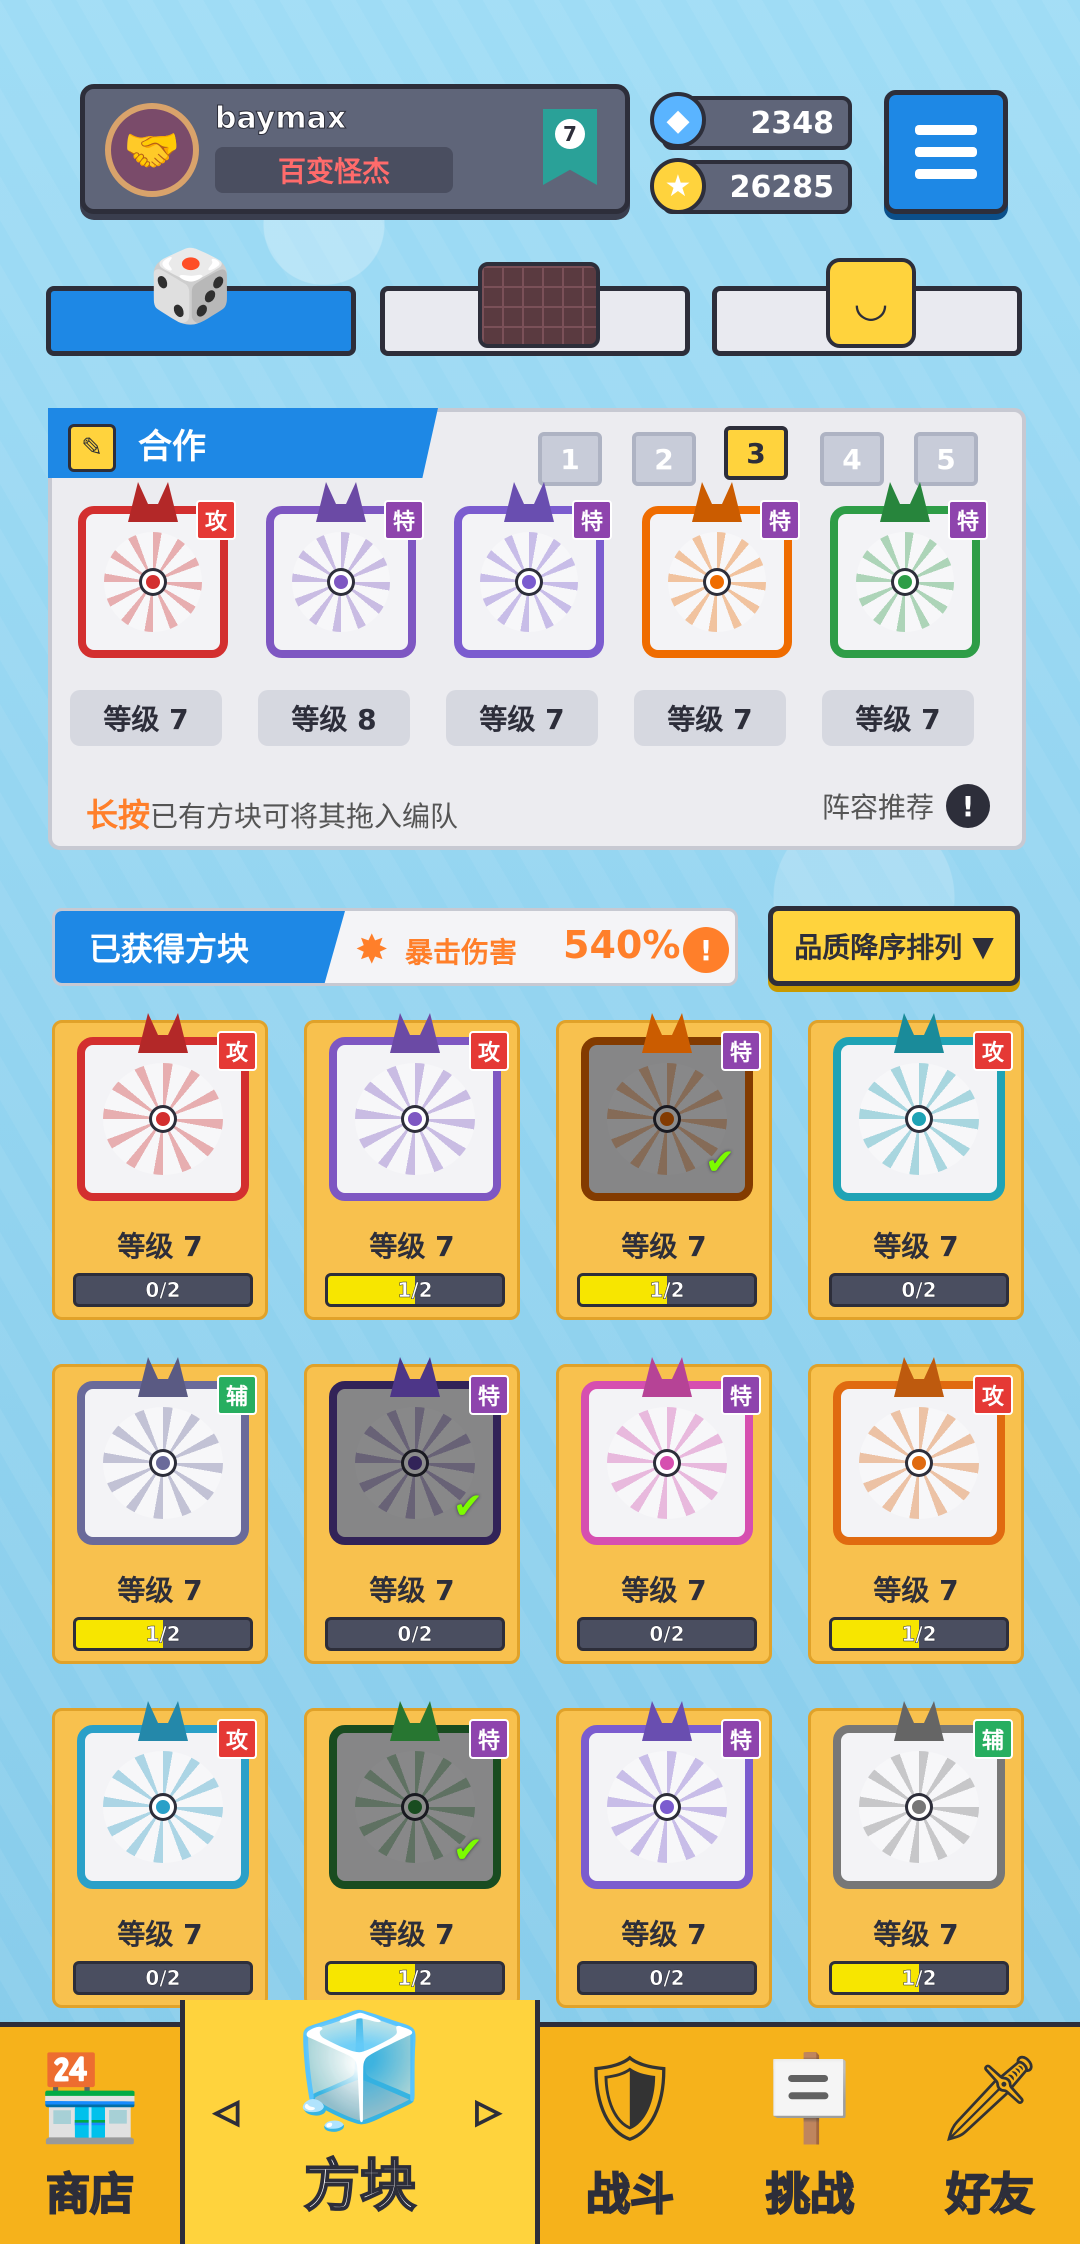 This screenshot has width=1080, height=2244. I want to click on team-slot-1: 攻, so click(157, 570).